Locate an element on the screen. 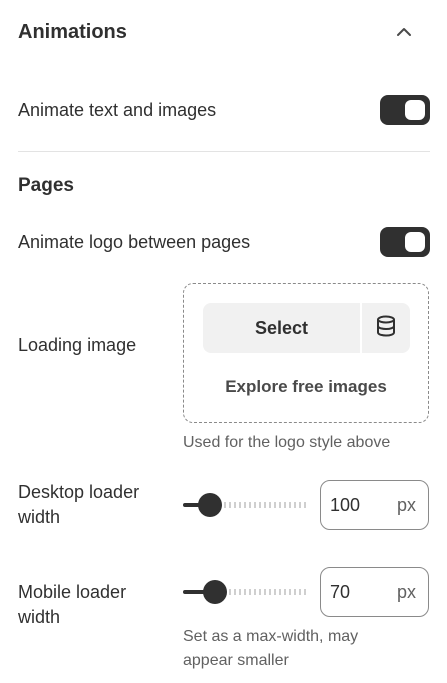 Image resolution: width=447 pixels, height=683 pixels. mobile-loader-help-line1: Set as a max-width, may is located at coordinates (271, 636).